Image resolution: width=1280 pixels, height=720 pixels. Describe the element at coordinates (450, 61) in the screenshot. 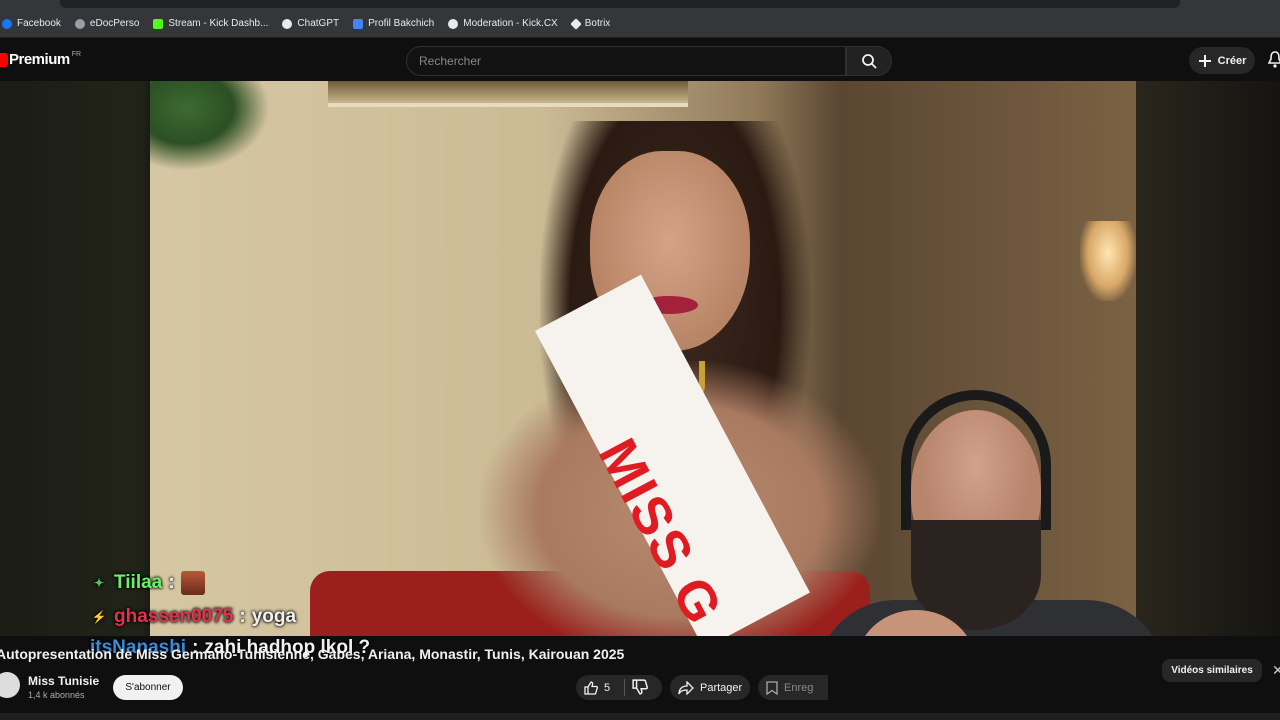

I see `search-placeholder: Rechercher` at that location.